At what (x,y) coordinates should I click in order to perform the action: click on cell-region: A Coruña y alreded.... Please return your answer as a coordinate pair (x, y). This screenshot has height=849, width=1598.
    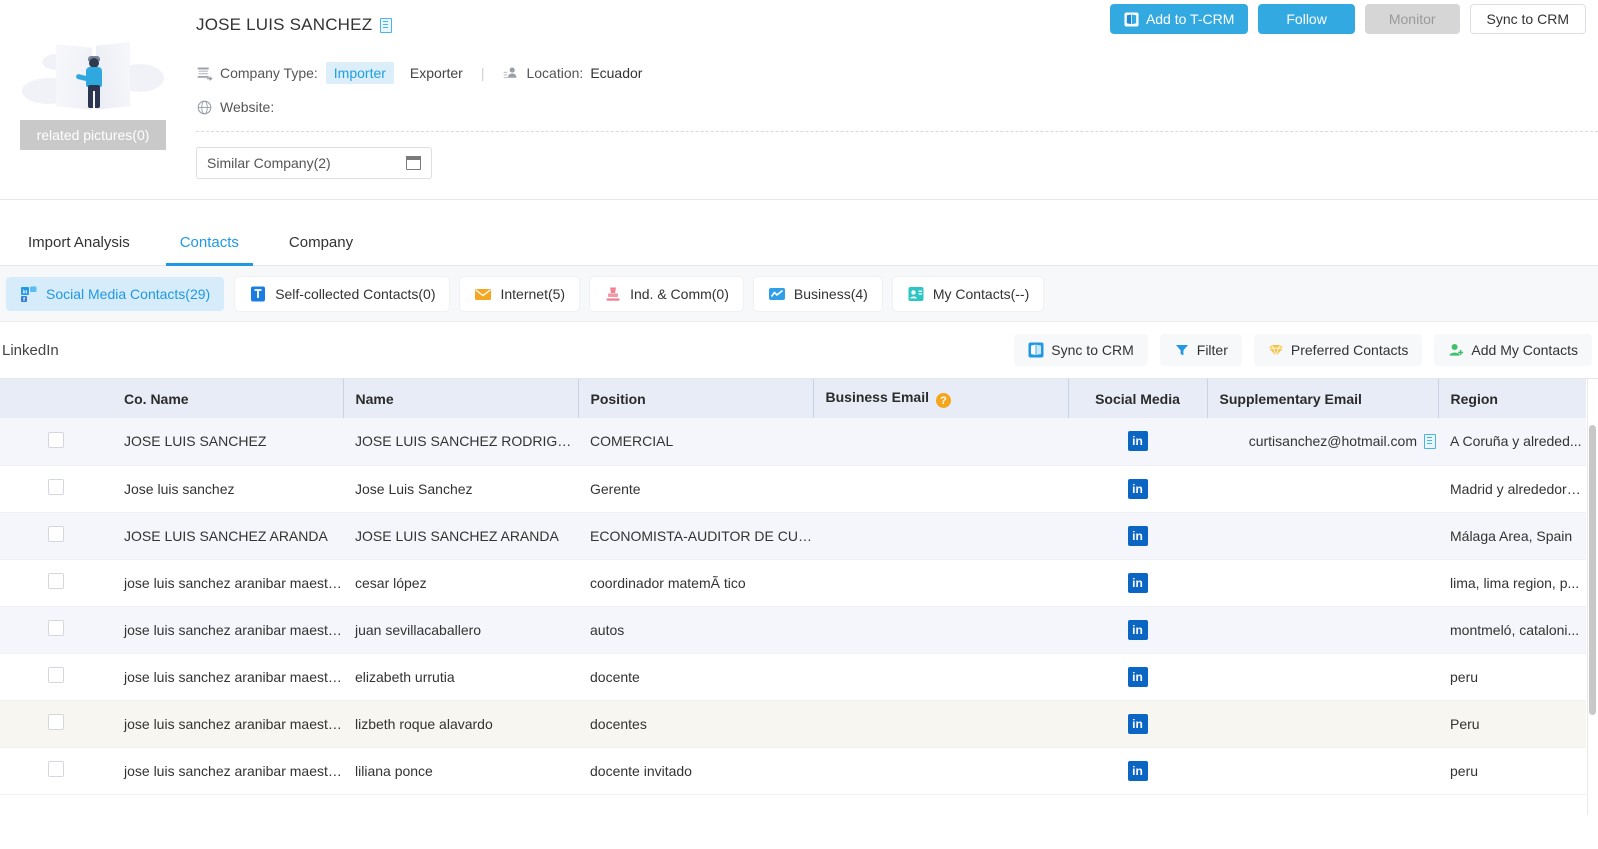
    Looking at the image, I should click on (1512, 442).